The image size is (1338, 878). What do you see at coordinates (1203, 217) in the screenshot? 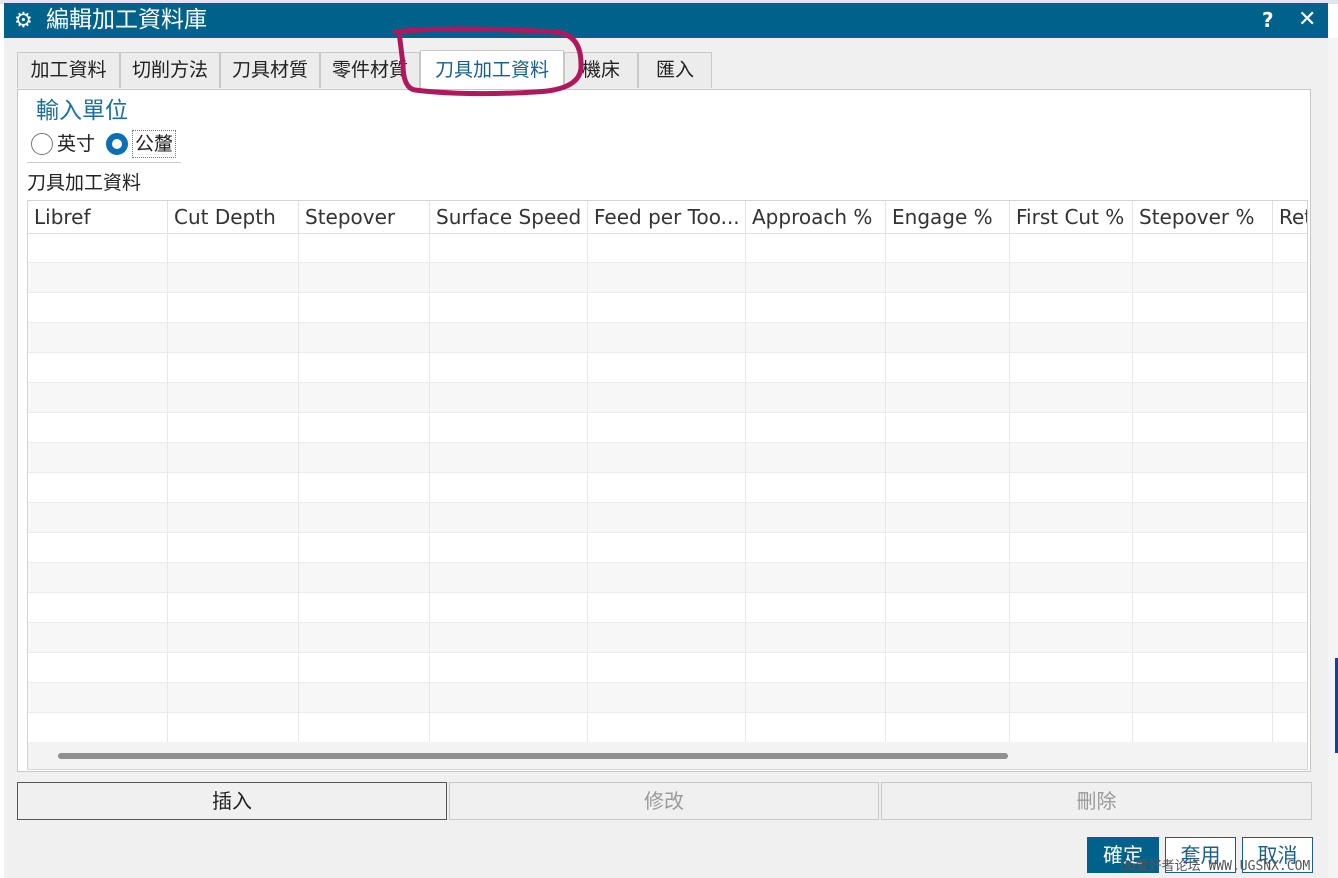
I see `column-header-stepover-pct: Stepover %` at bounding box center [1203, 217].